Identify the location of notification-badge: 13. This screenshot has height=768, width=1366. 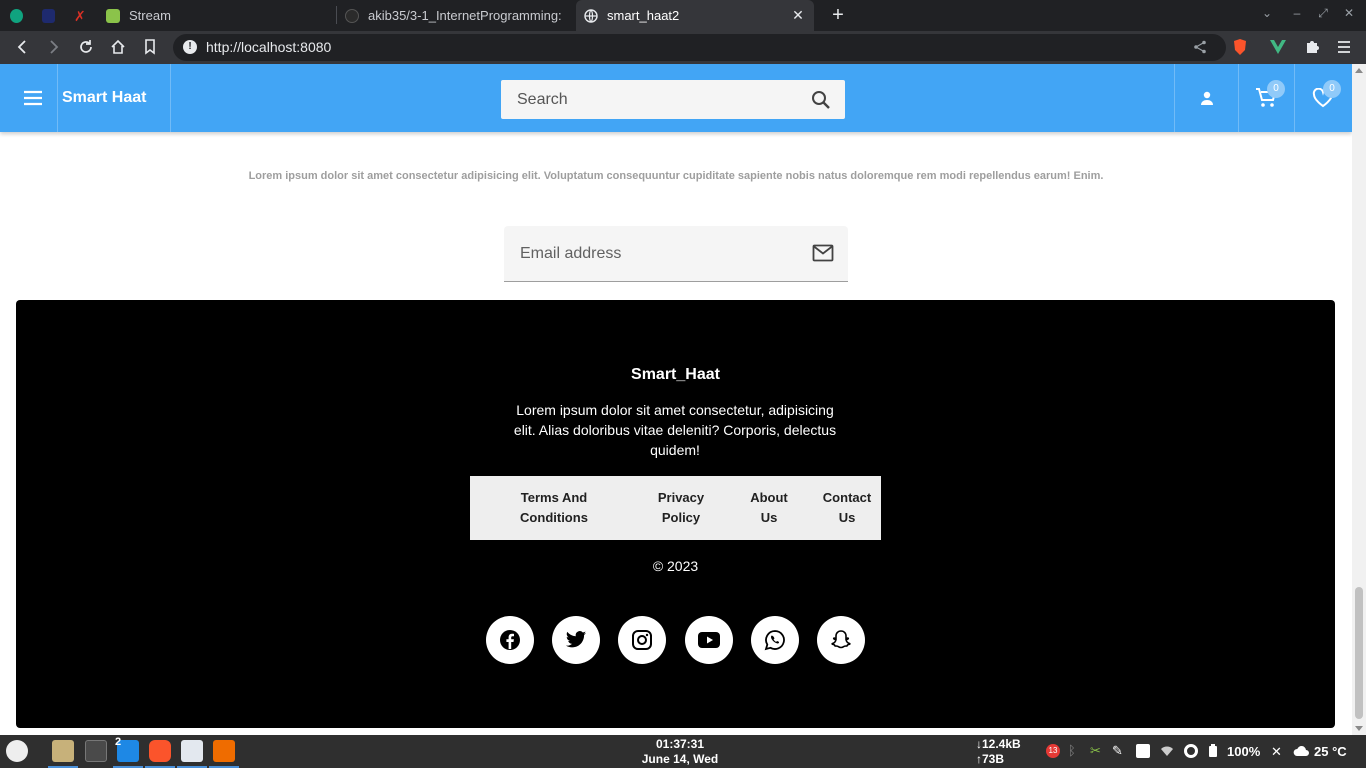
(1053, 751).